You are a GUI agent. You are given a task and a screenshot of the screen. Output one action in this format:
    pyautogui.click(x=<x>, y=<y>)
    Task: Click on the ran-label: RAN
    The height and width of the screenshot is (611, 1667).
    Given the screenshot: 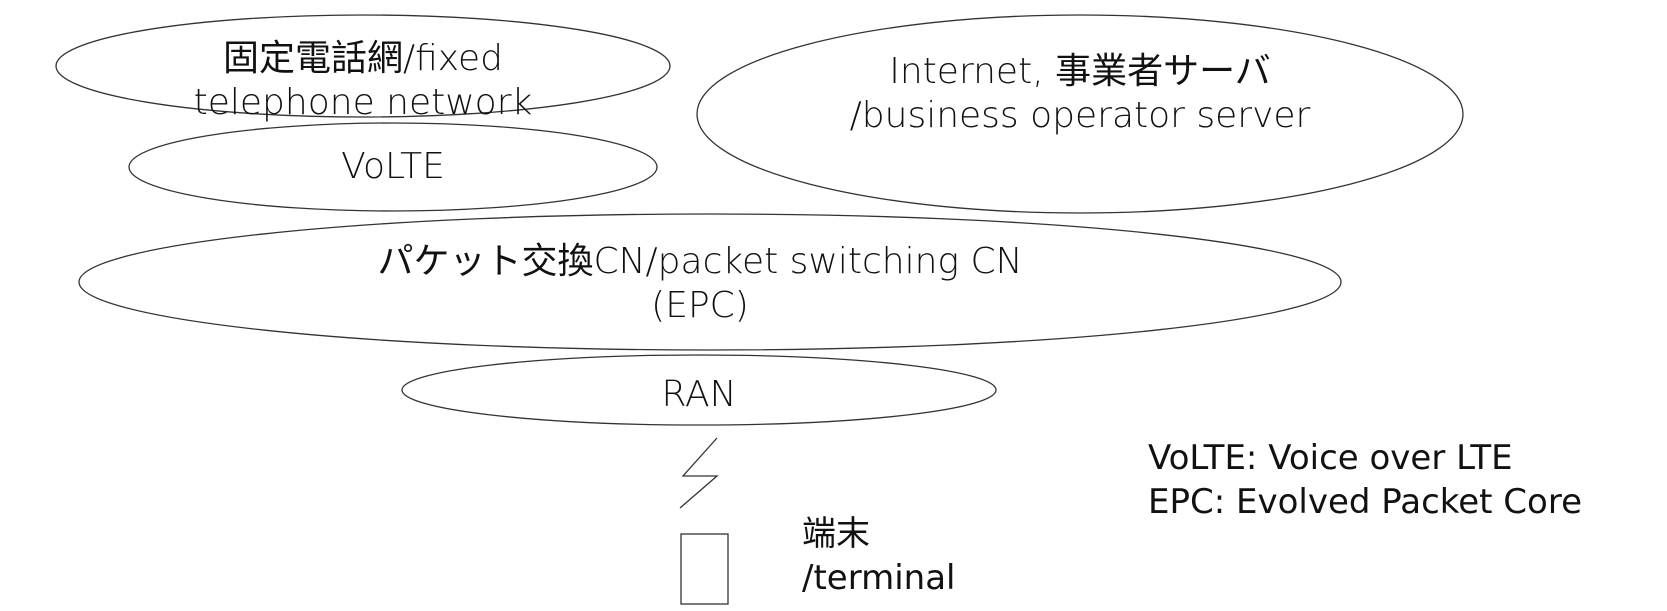 What is the action you would take?
    pyautogui.click(x=699, y=395)
    